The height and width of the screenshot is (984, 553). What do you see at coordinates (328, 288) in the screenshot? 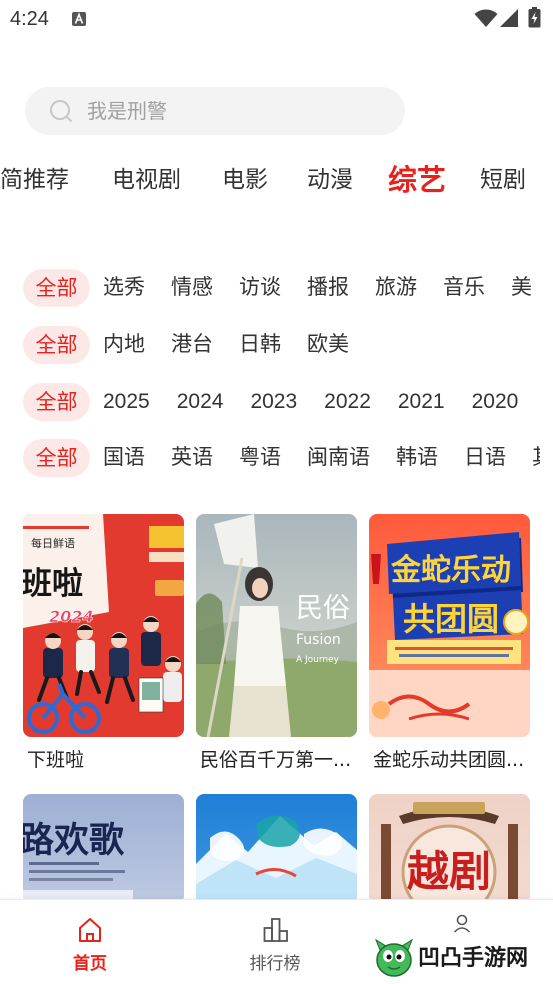
I see `filter-option: 播报` at bounding box center [328, 288].